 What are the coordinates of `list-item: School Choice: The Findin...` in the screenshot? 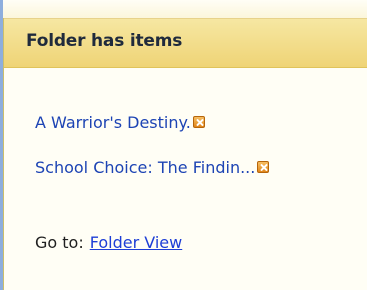 It's located at (152, 167).